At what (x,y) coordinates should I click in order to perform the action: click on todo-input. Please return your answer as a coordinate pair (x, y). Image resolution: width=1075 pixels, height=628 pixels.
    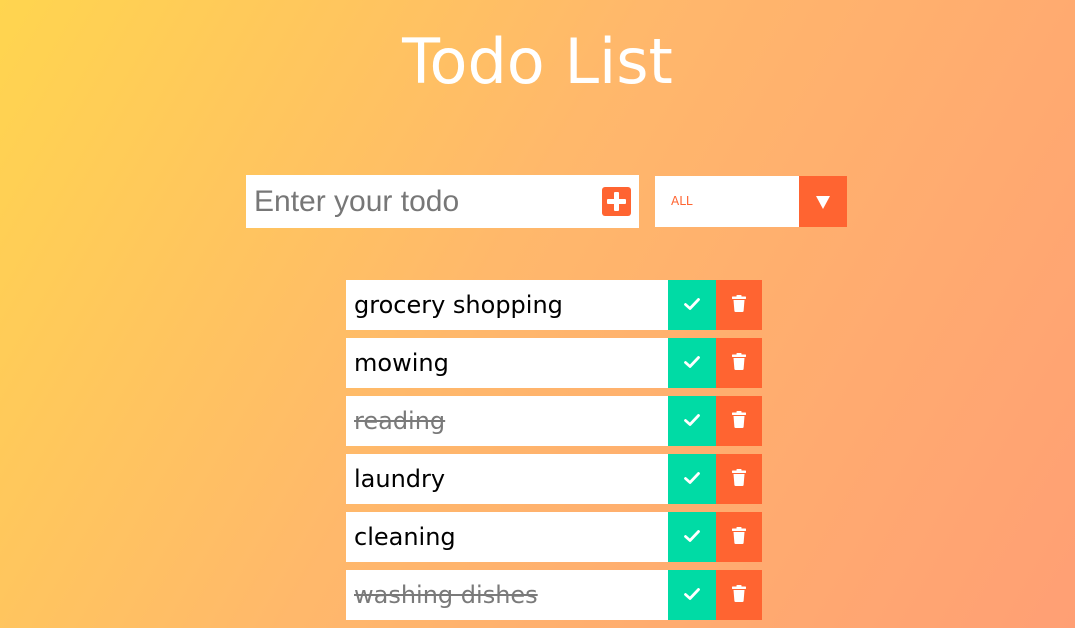
    Looking at the image, I should click on (421, 201).